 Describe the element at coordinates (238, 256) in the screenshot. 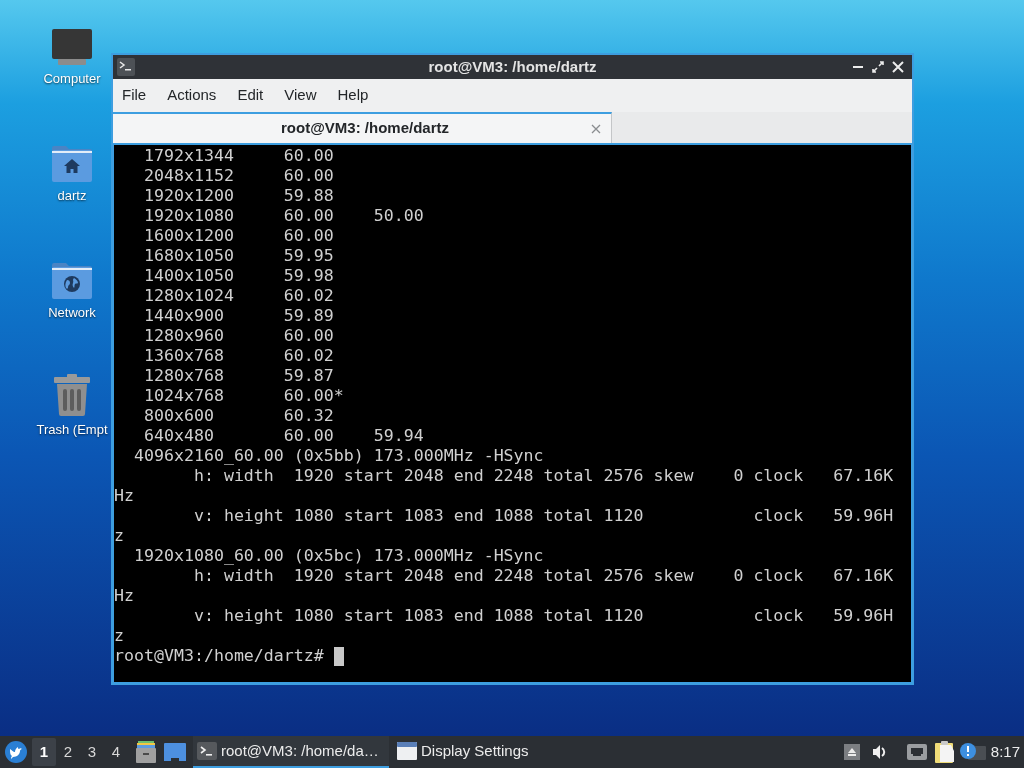

I see `terminal-line: 1680x1050 59.95` at that location.